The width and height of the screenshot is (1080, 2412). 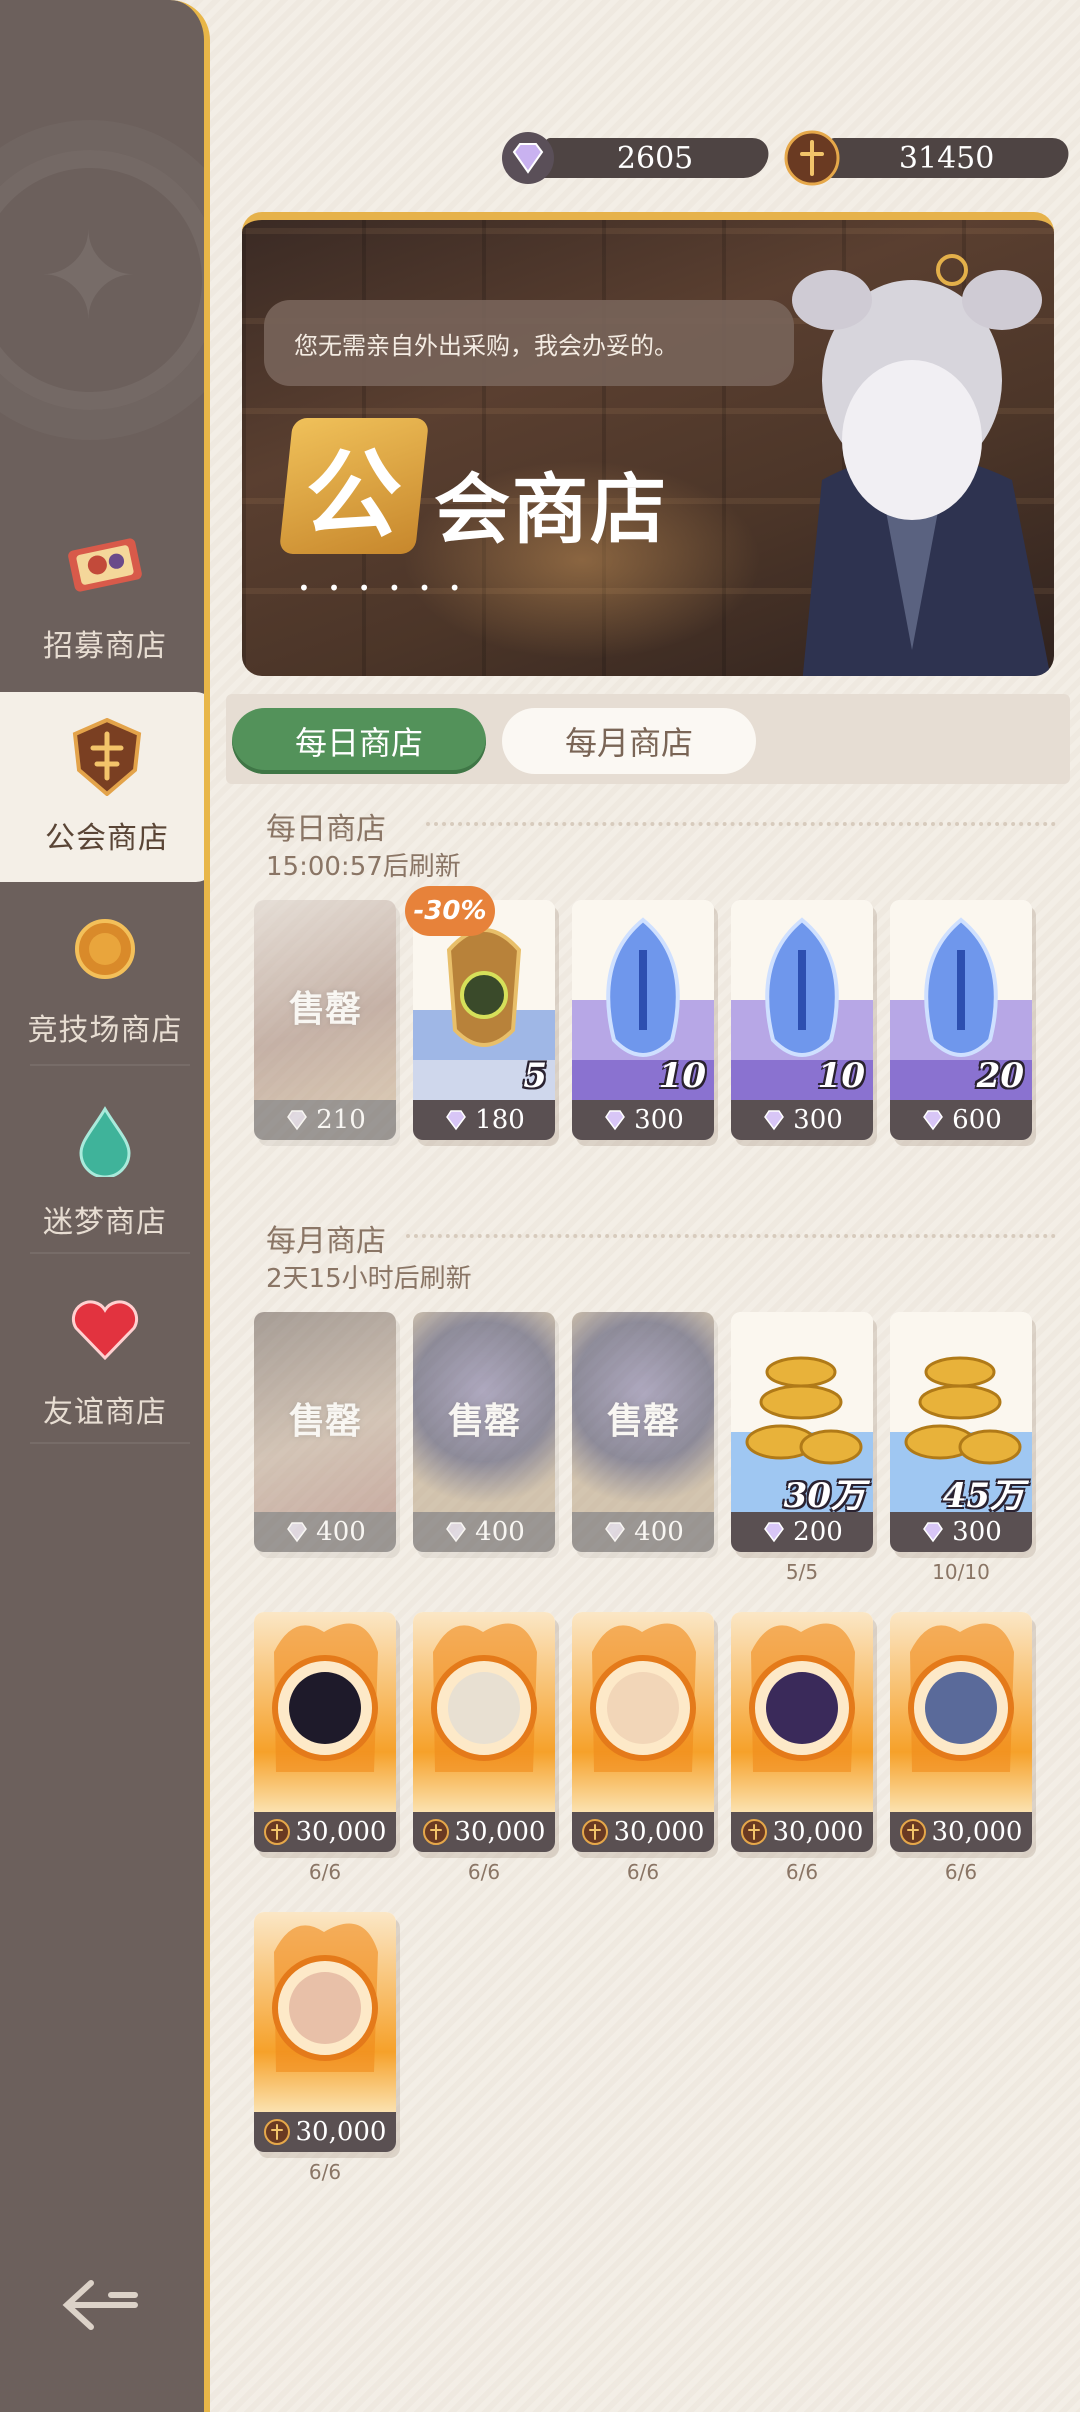 What do you see at coordinates (102, 595) in the screenshot?
I see `sidebar-item-recruit-shop: 招募商店` at bounding box center [102, 595].